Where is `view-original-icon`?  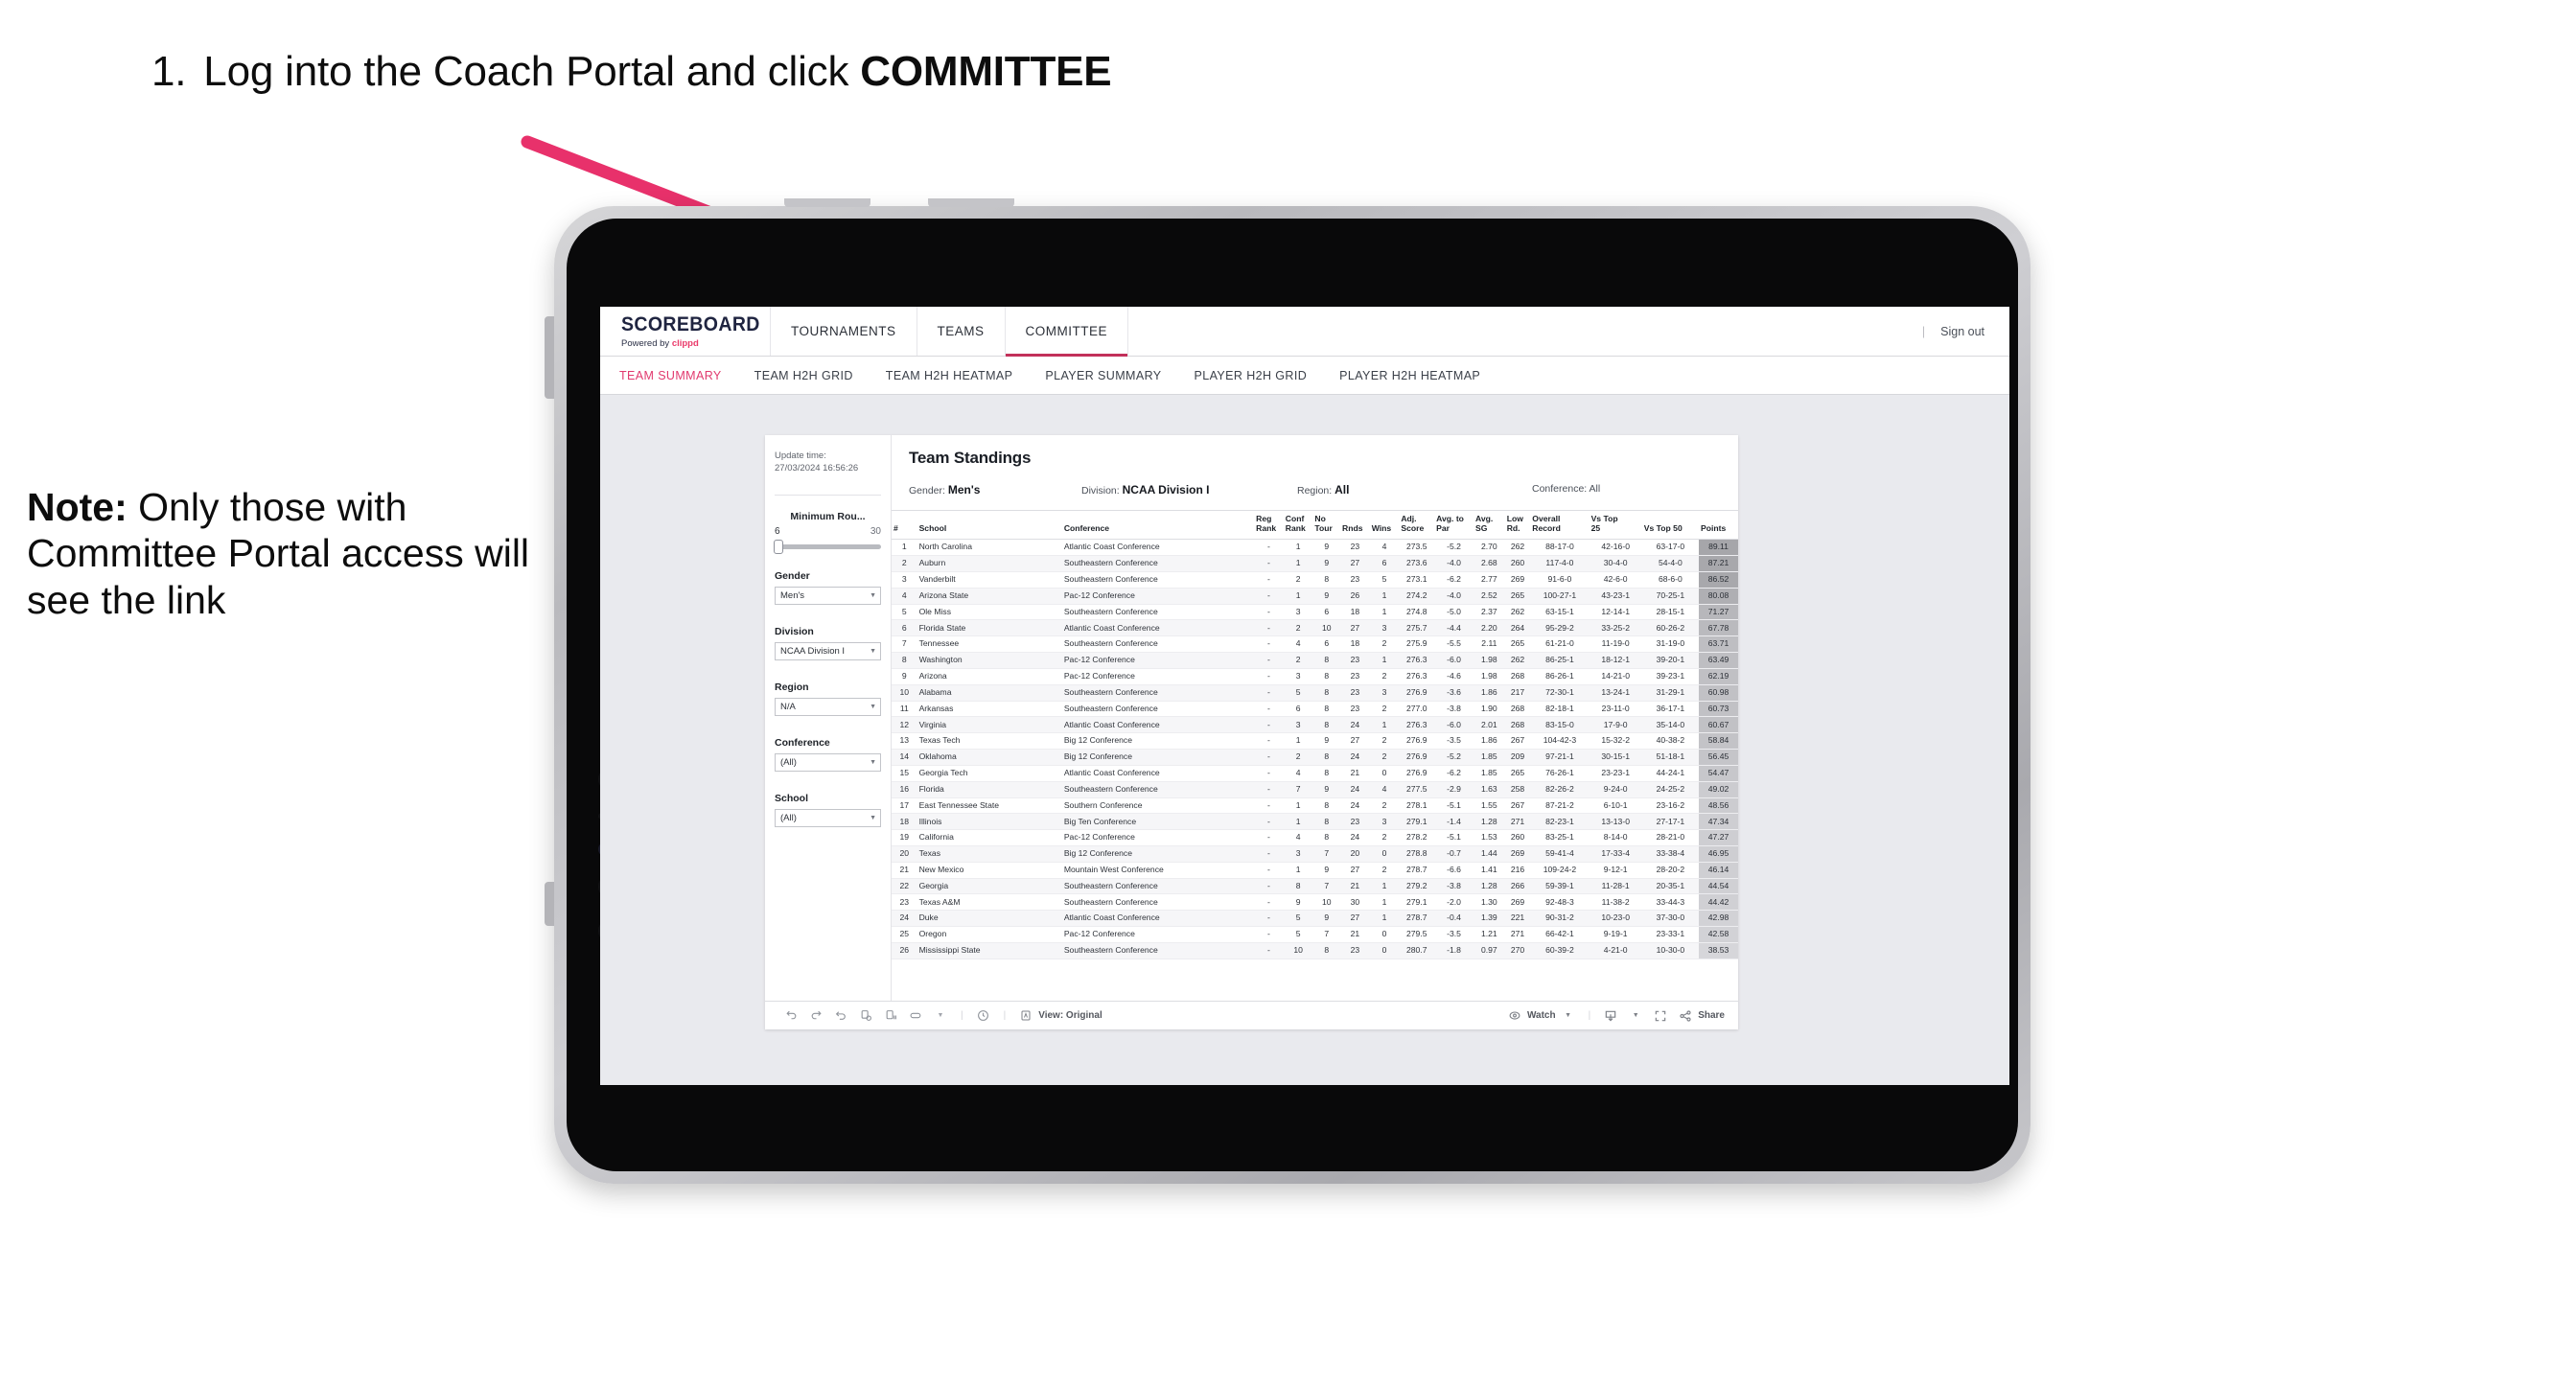 view-original-icon is located at coordinates (1025, 1016).